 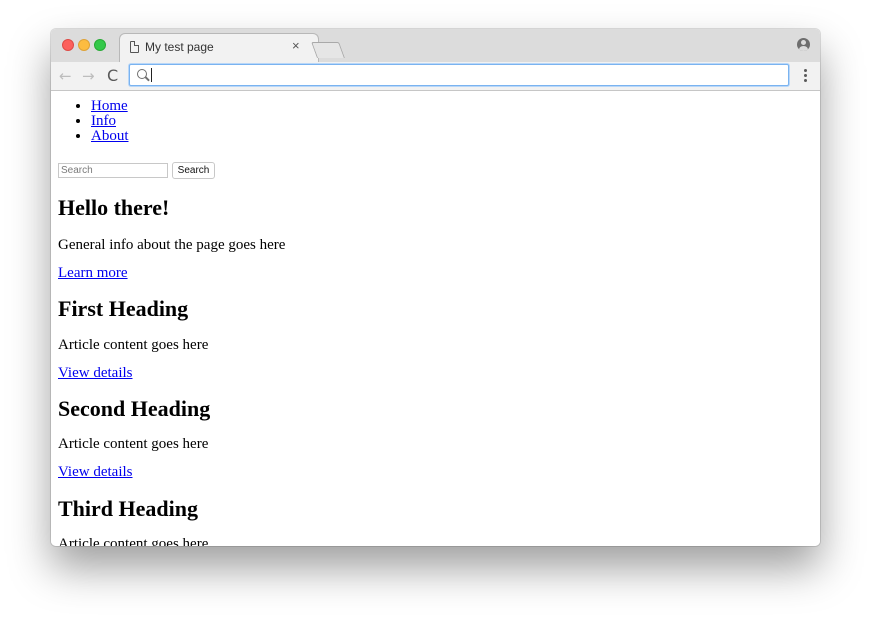 I want to click on search-input, so click(x=113, y=170).